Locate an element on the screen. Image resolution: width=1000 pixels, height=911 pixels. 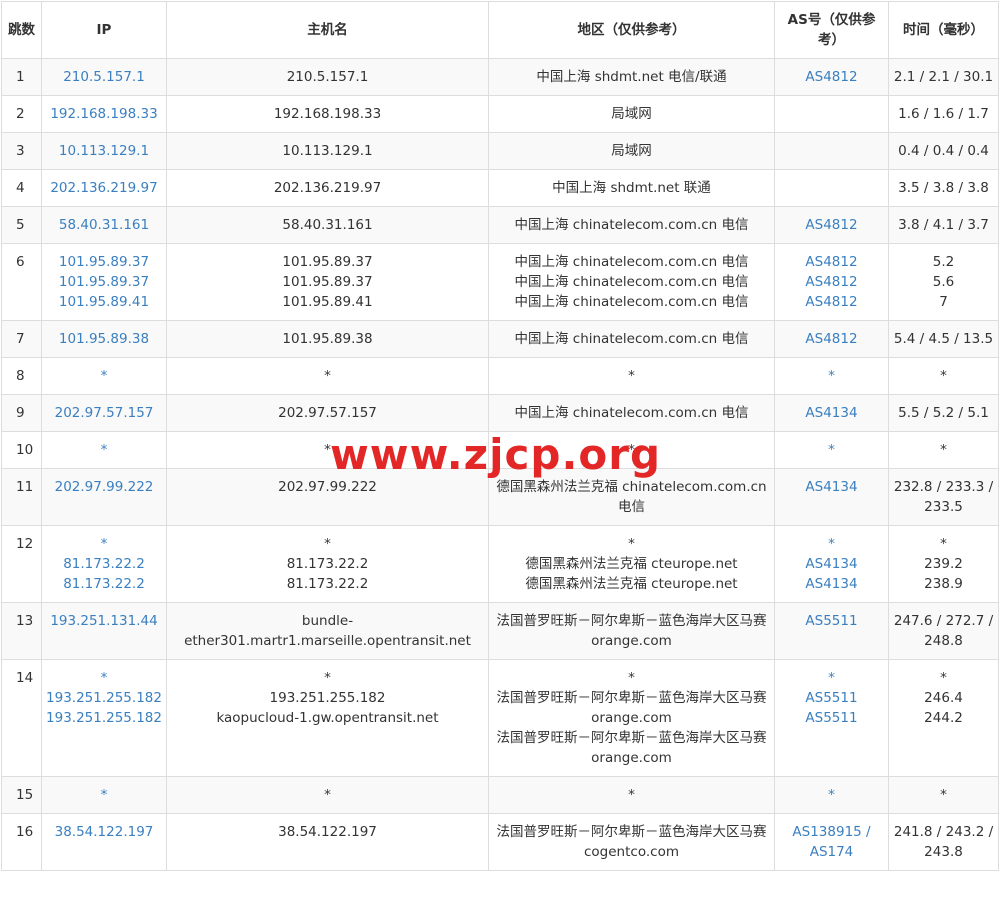
hostname-cell-line: 101.95.89.37 is located at coordinates (327, 262).